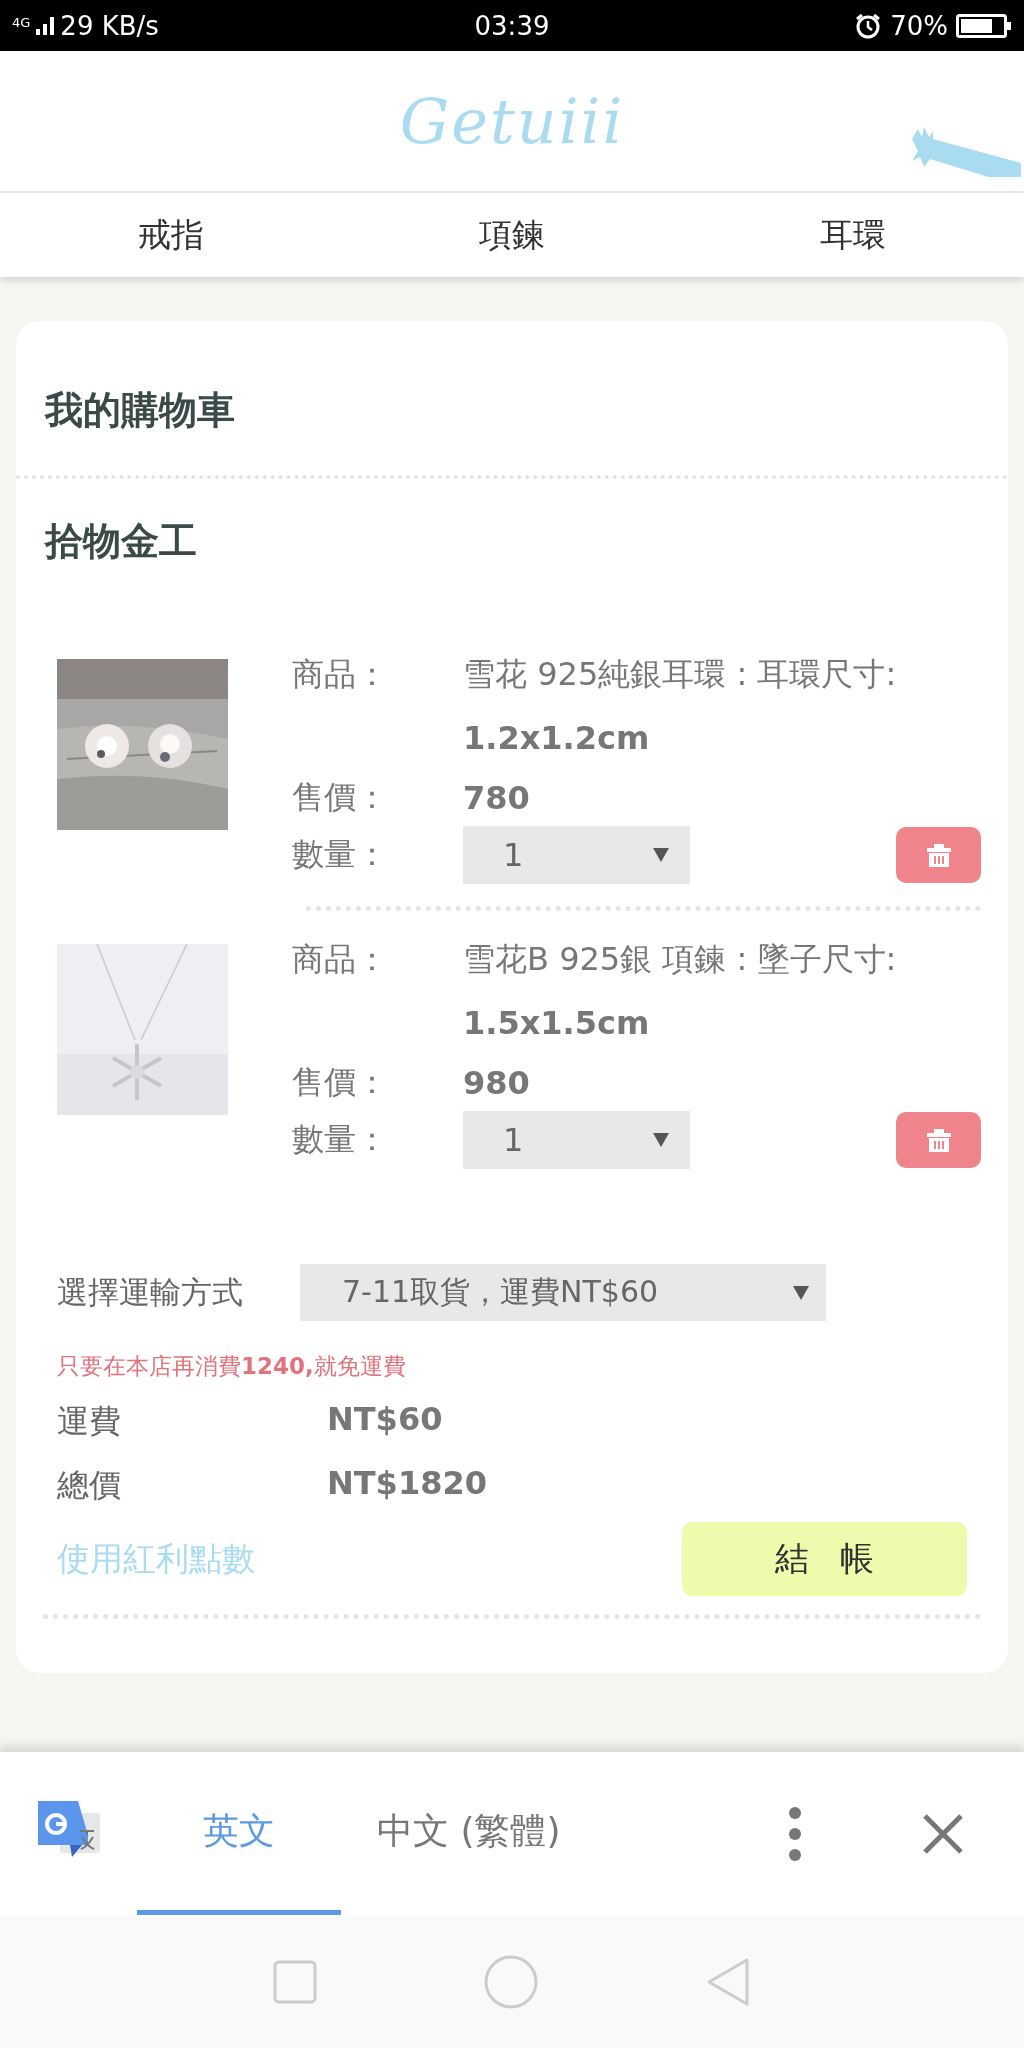 This screenshot has height=2048, width=1024. I want to click on checkout-button: 結 帳, so click(824, 1559).